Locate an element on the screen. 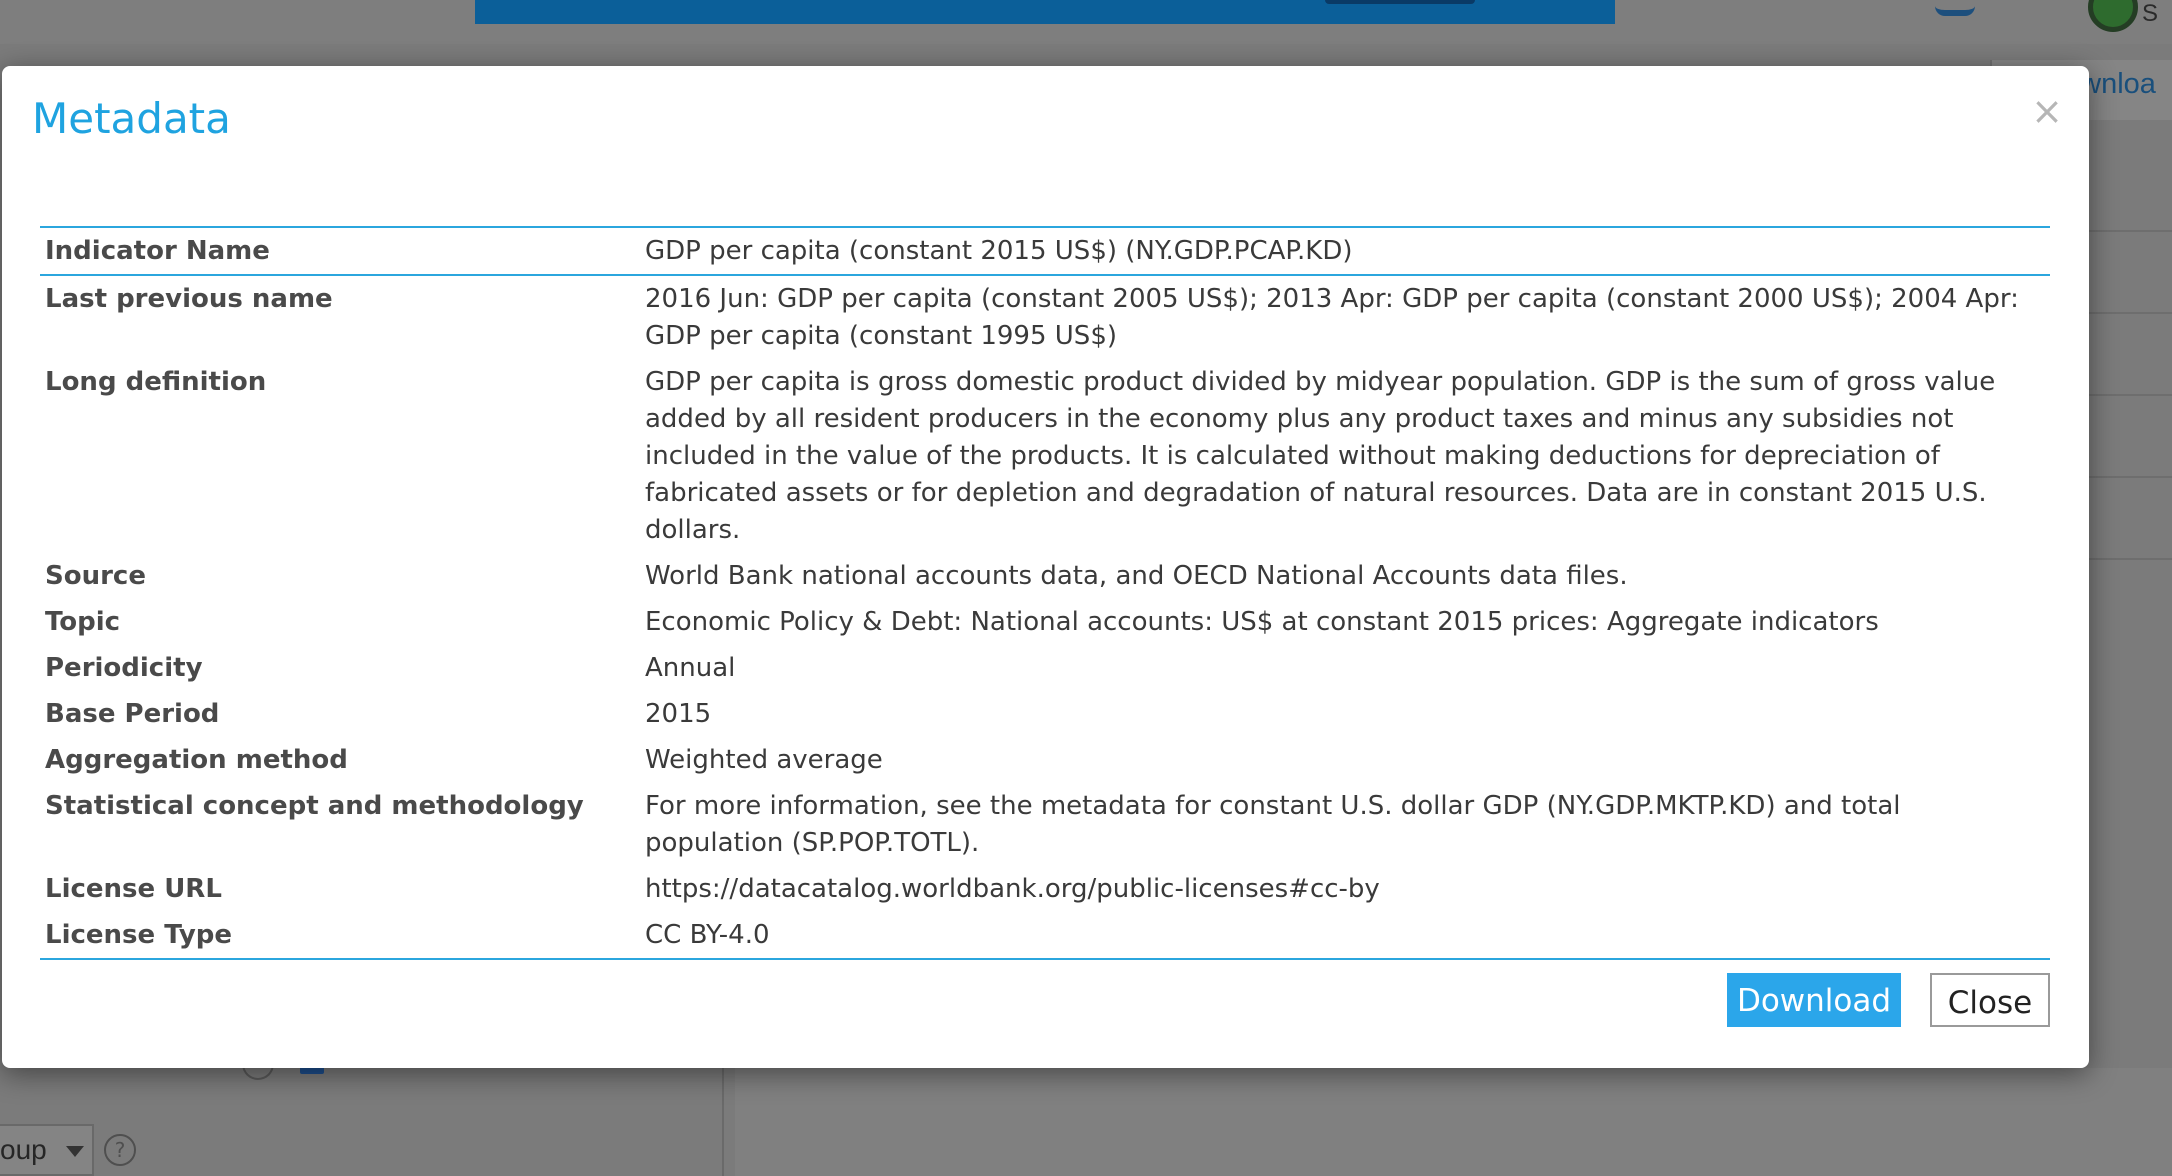 This screenshot has width=2172, height=1176. metadata-label: Indicator Name is located at coordinates (340, 251).